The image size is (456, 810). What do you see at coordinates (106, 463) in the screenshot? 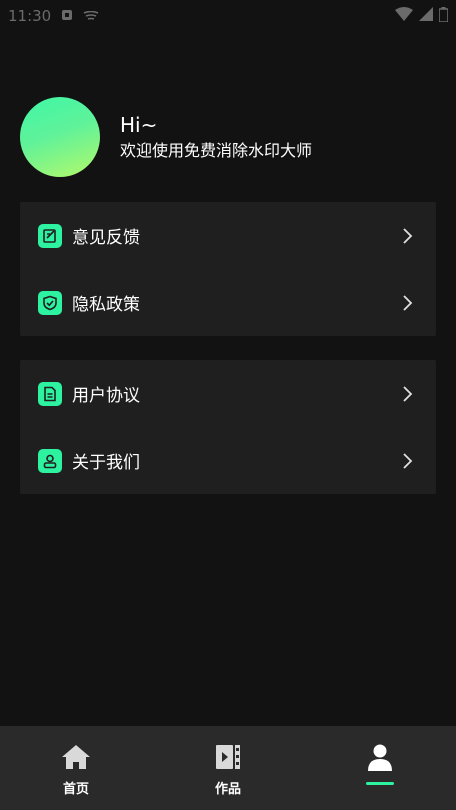
I see `menu-item-label: 关于我们` at bounding box center [106, 463].